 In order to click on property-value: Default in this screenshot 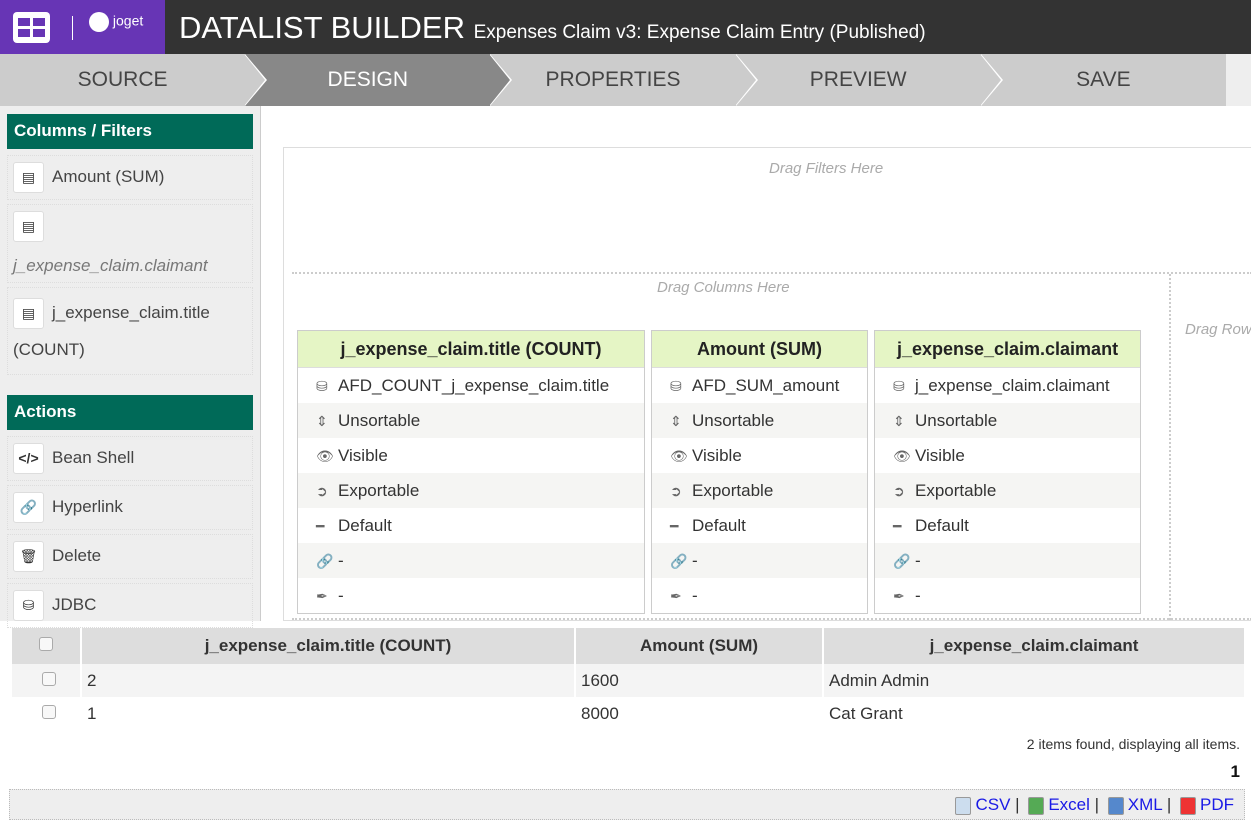, I will do `click(942, 525)`.